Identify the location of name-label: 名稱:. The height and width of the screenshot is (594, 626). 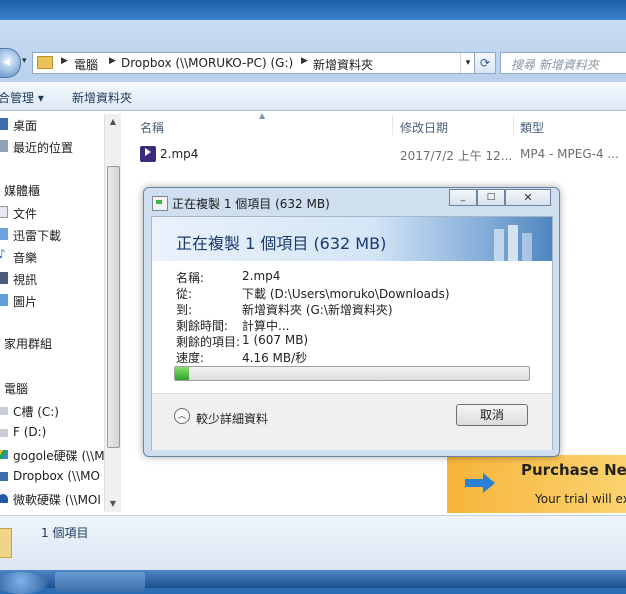
(190, 278).